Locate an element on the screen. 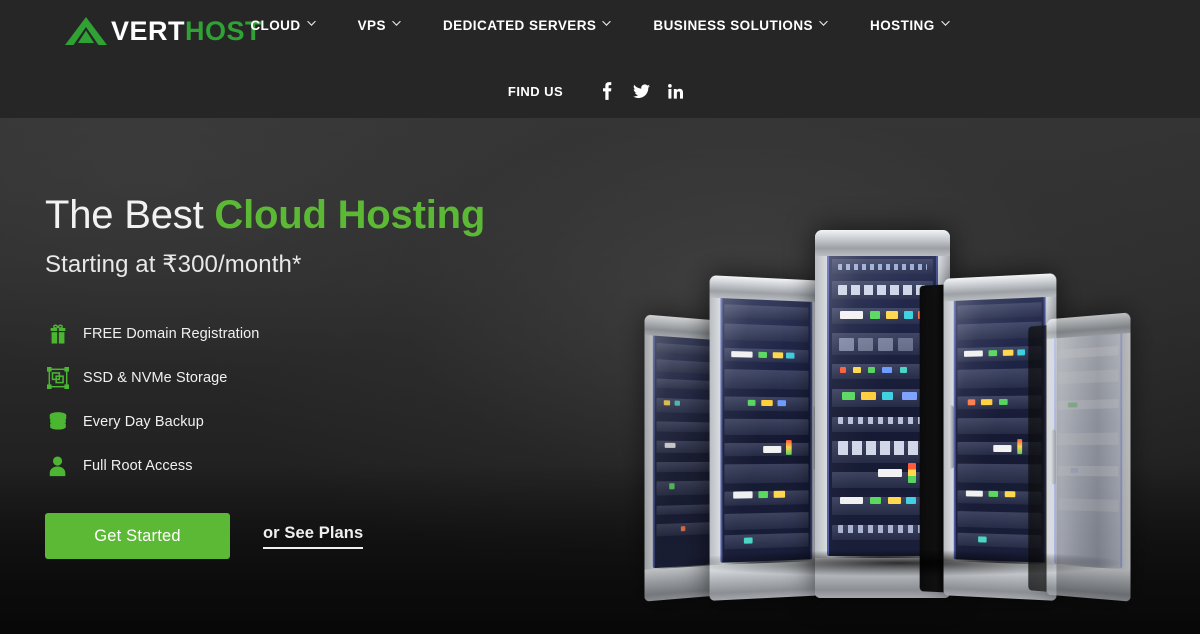 Image resolution: width=1200 pixels, height=634 pixels. user-icon is located at coordinates (58, 466).